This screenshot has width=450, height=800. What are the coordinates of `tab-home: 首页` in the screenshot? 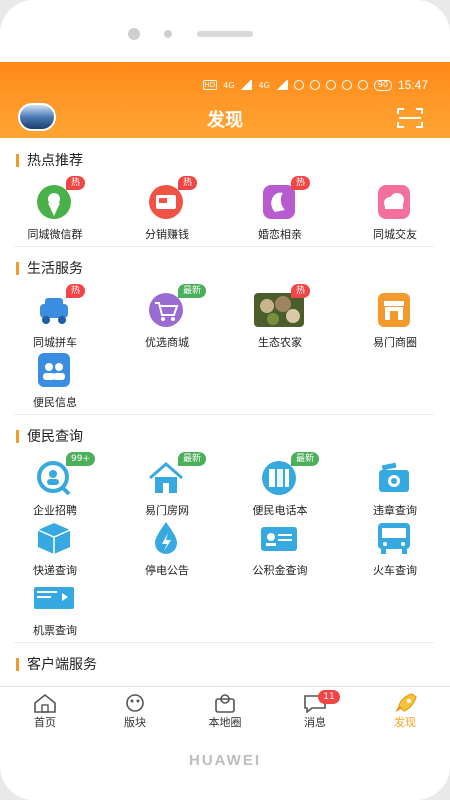 It's located at (45, 710).